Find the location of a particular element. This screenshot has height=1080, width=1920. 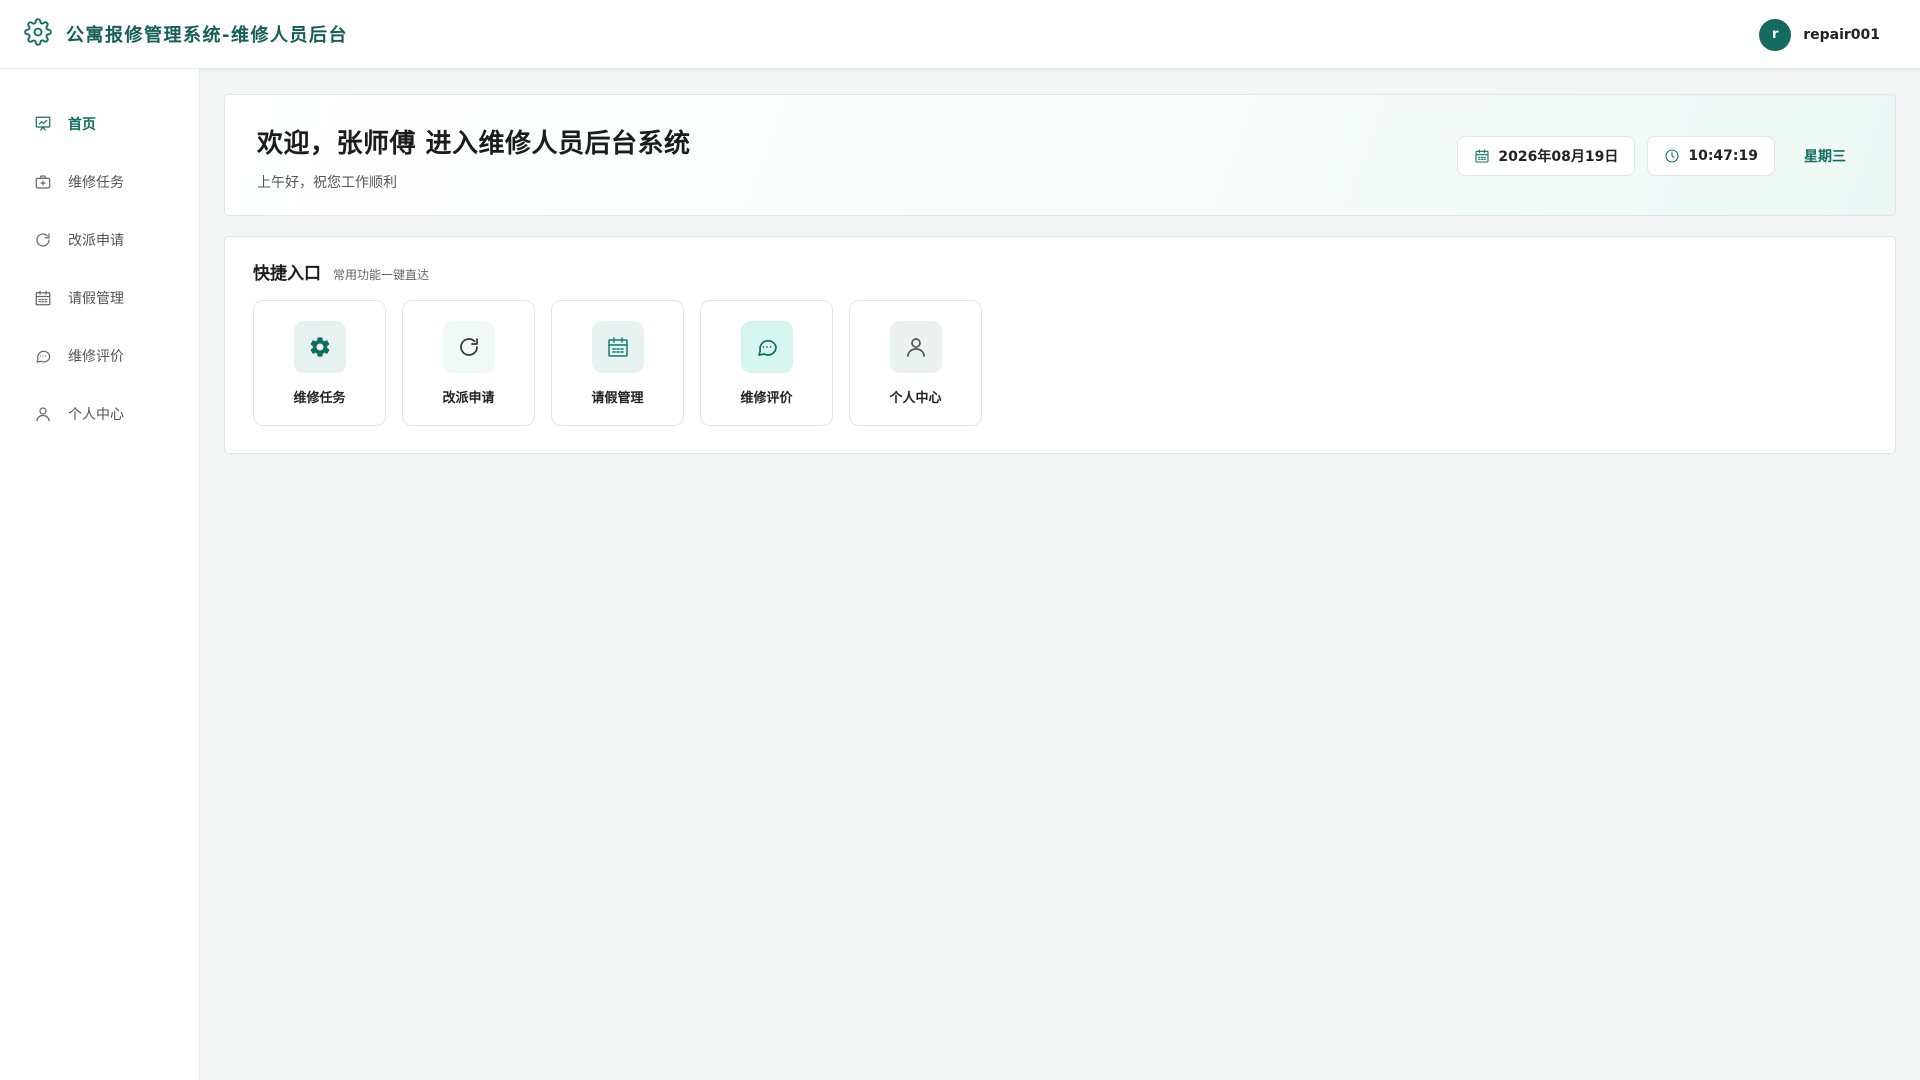

dashboard-chart-icon is located at coordinates (43, 123).